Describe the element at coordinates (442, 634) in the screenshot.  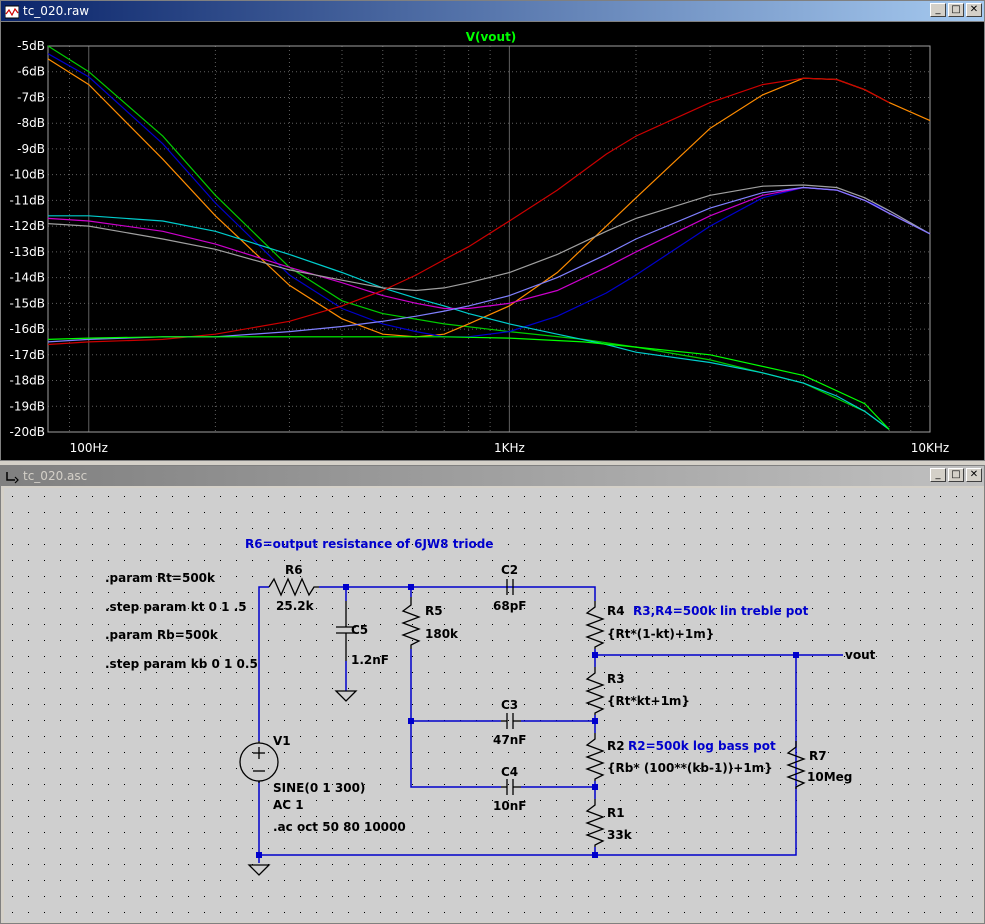
I see `r5-value: 180k` at that location.